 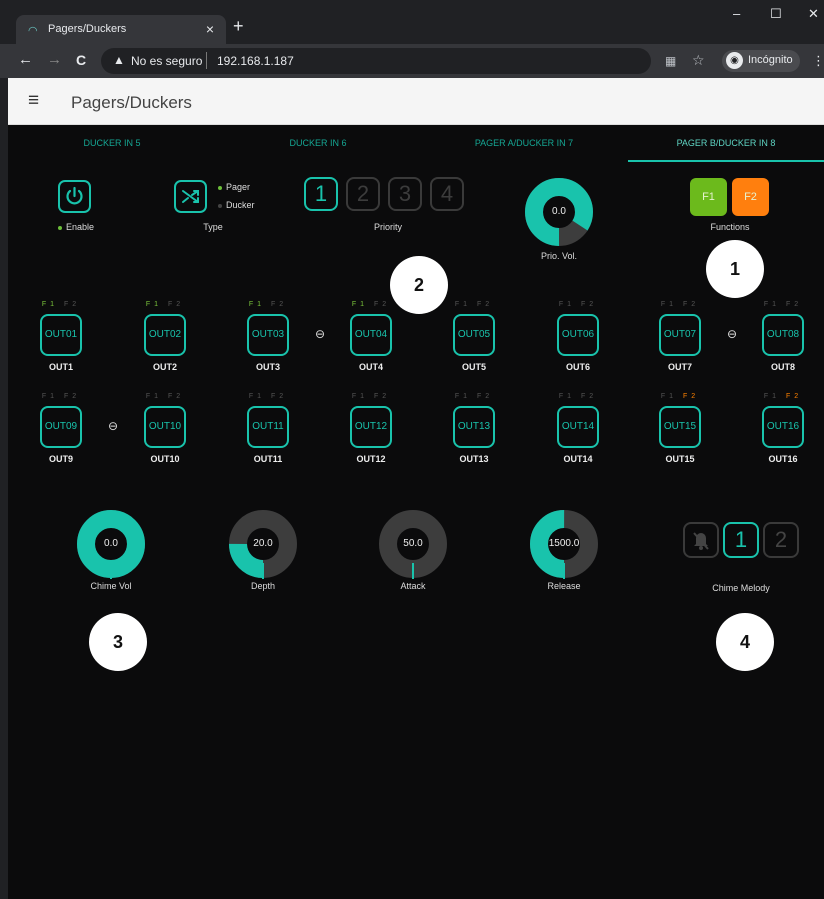 I want to click on minimize-button: –, so click(x=736, y=13).